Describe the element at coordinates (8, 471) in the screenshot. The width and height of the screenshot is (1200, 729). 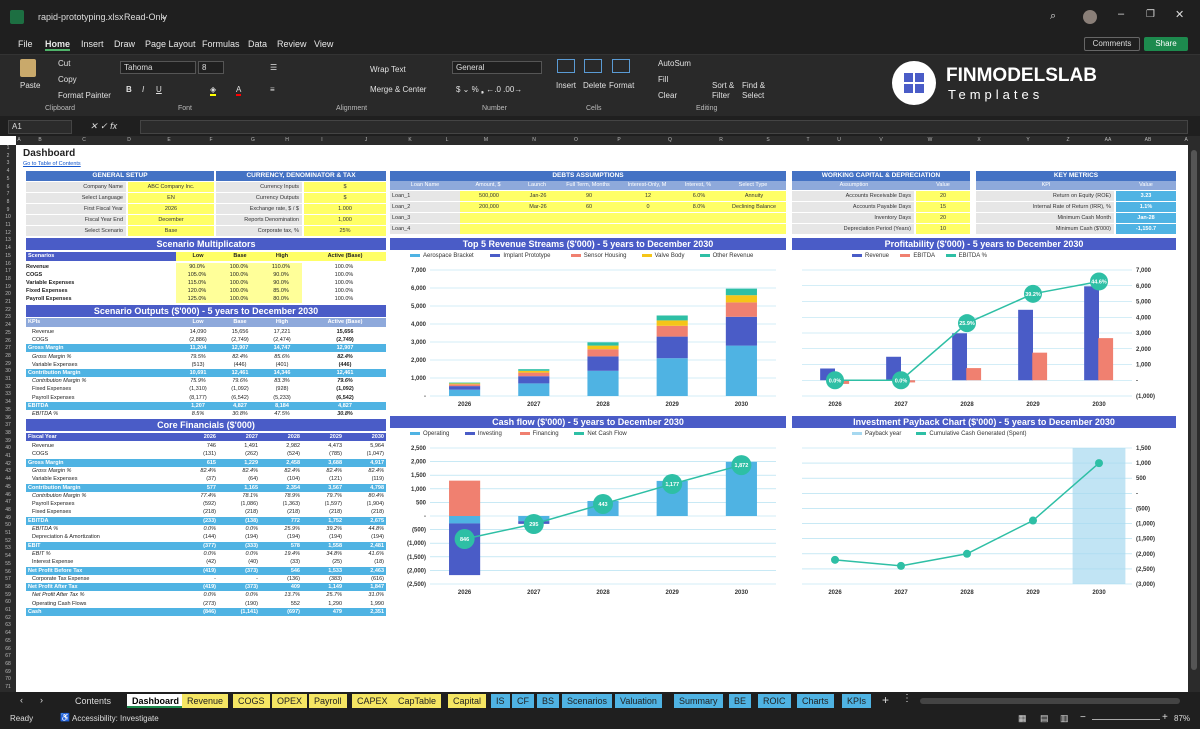
I see `row-header: 43` at that location.